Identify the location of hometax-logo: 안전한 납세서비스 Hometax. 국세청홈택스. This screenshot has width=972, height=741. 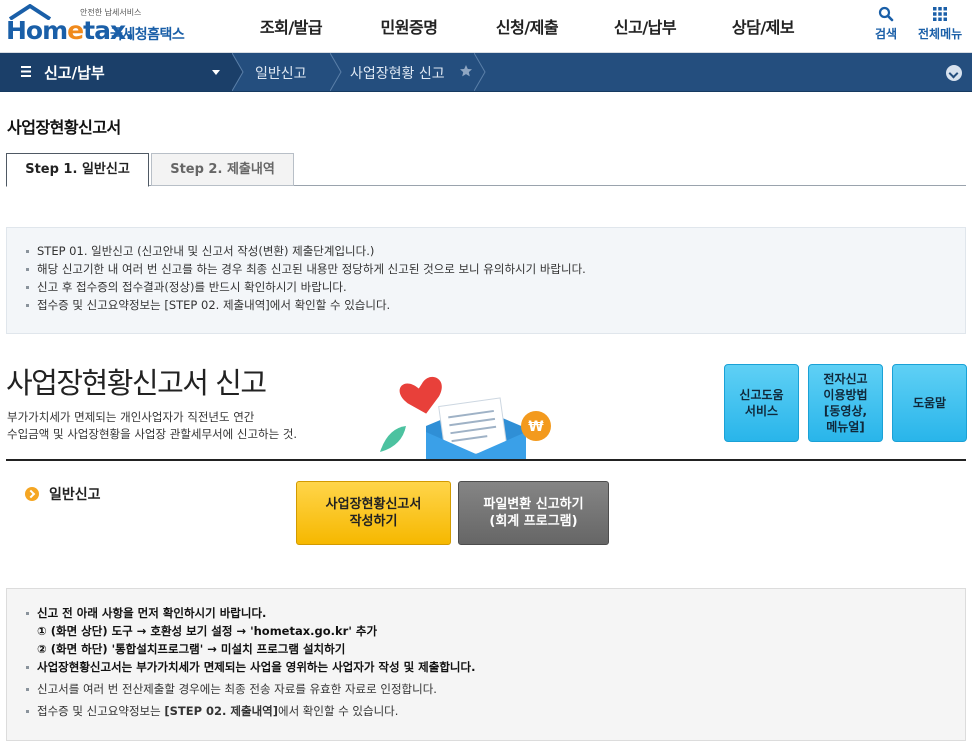
(98, 26).